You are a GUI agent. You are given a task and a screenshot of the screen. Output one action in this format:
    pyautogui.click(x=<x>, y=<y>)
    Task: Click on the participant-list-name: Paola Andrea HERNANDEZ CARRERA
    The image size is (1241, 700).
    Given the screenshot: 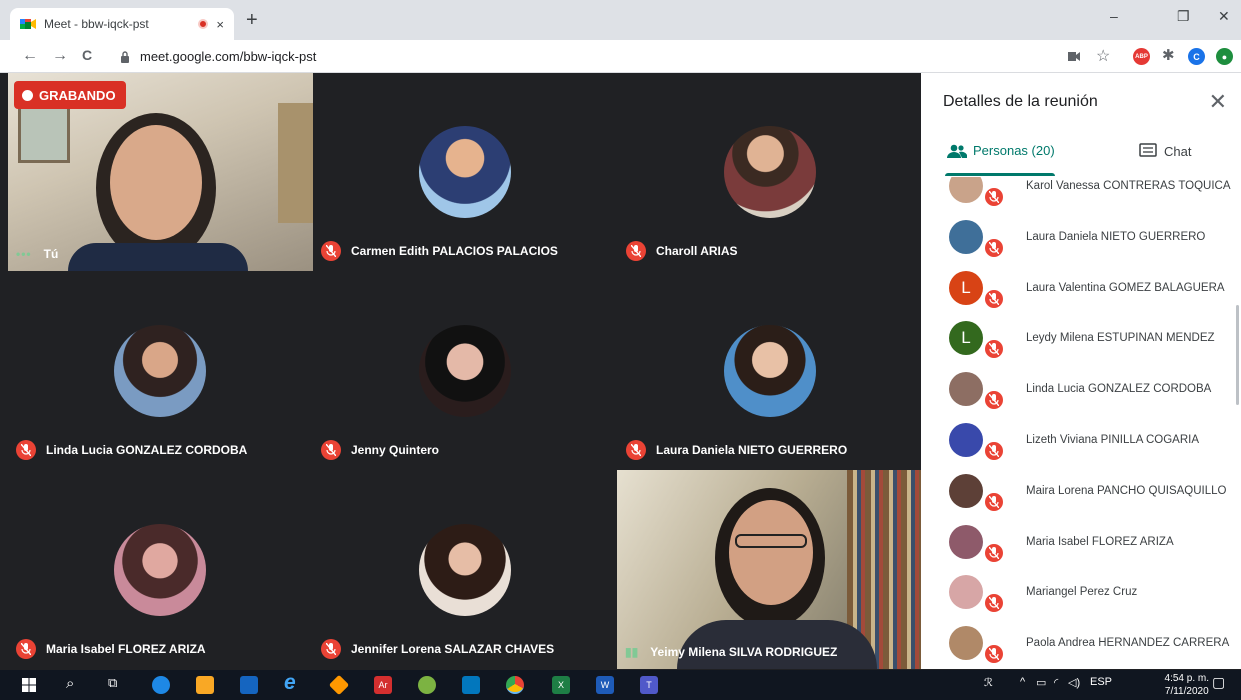 What is the action you would take?
    pyautogui.click(x=1128, y=643)
    